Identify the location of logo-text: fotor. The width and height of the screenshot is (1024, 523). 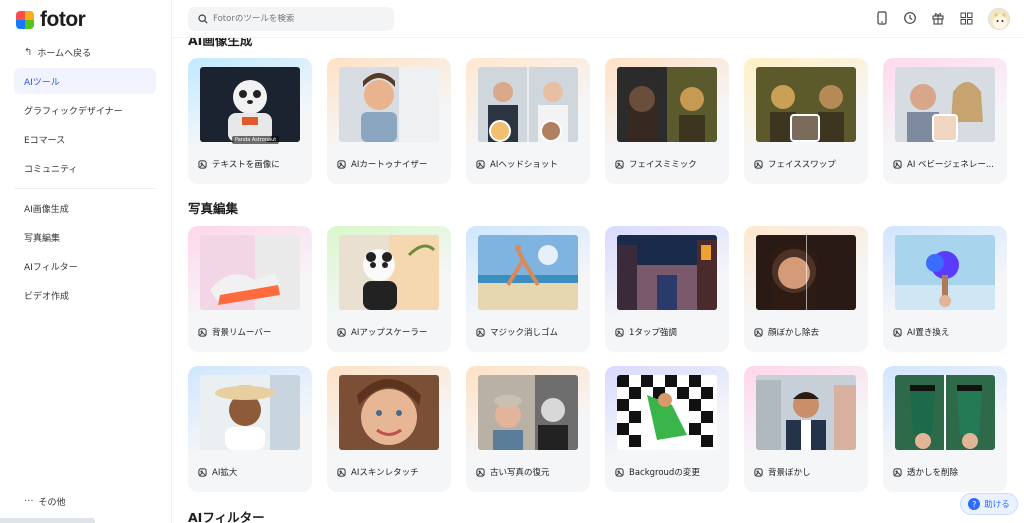
(63, 19).